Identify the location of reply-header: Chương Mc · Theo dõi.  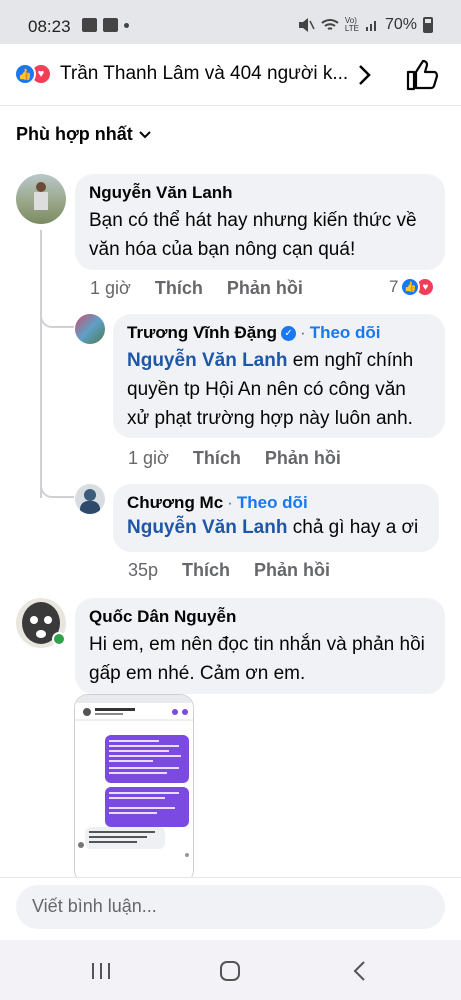
(276, 503).